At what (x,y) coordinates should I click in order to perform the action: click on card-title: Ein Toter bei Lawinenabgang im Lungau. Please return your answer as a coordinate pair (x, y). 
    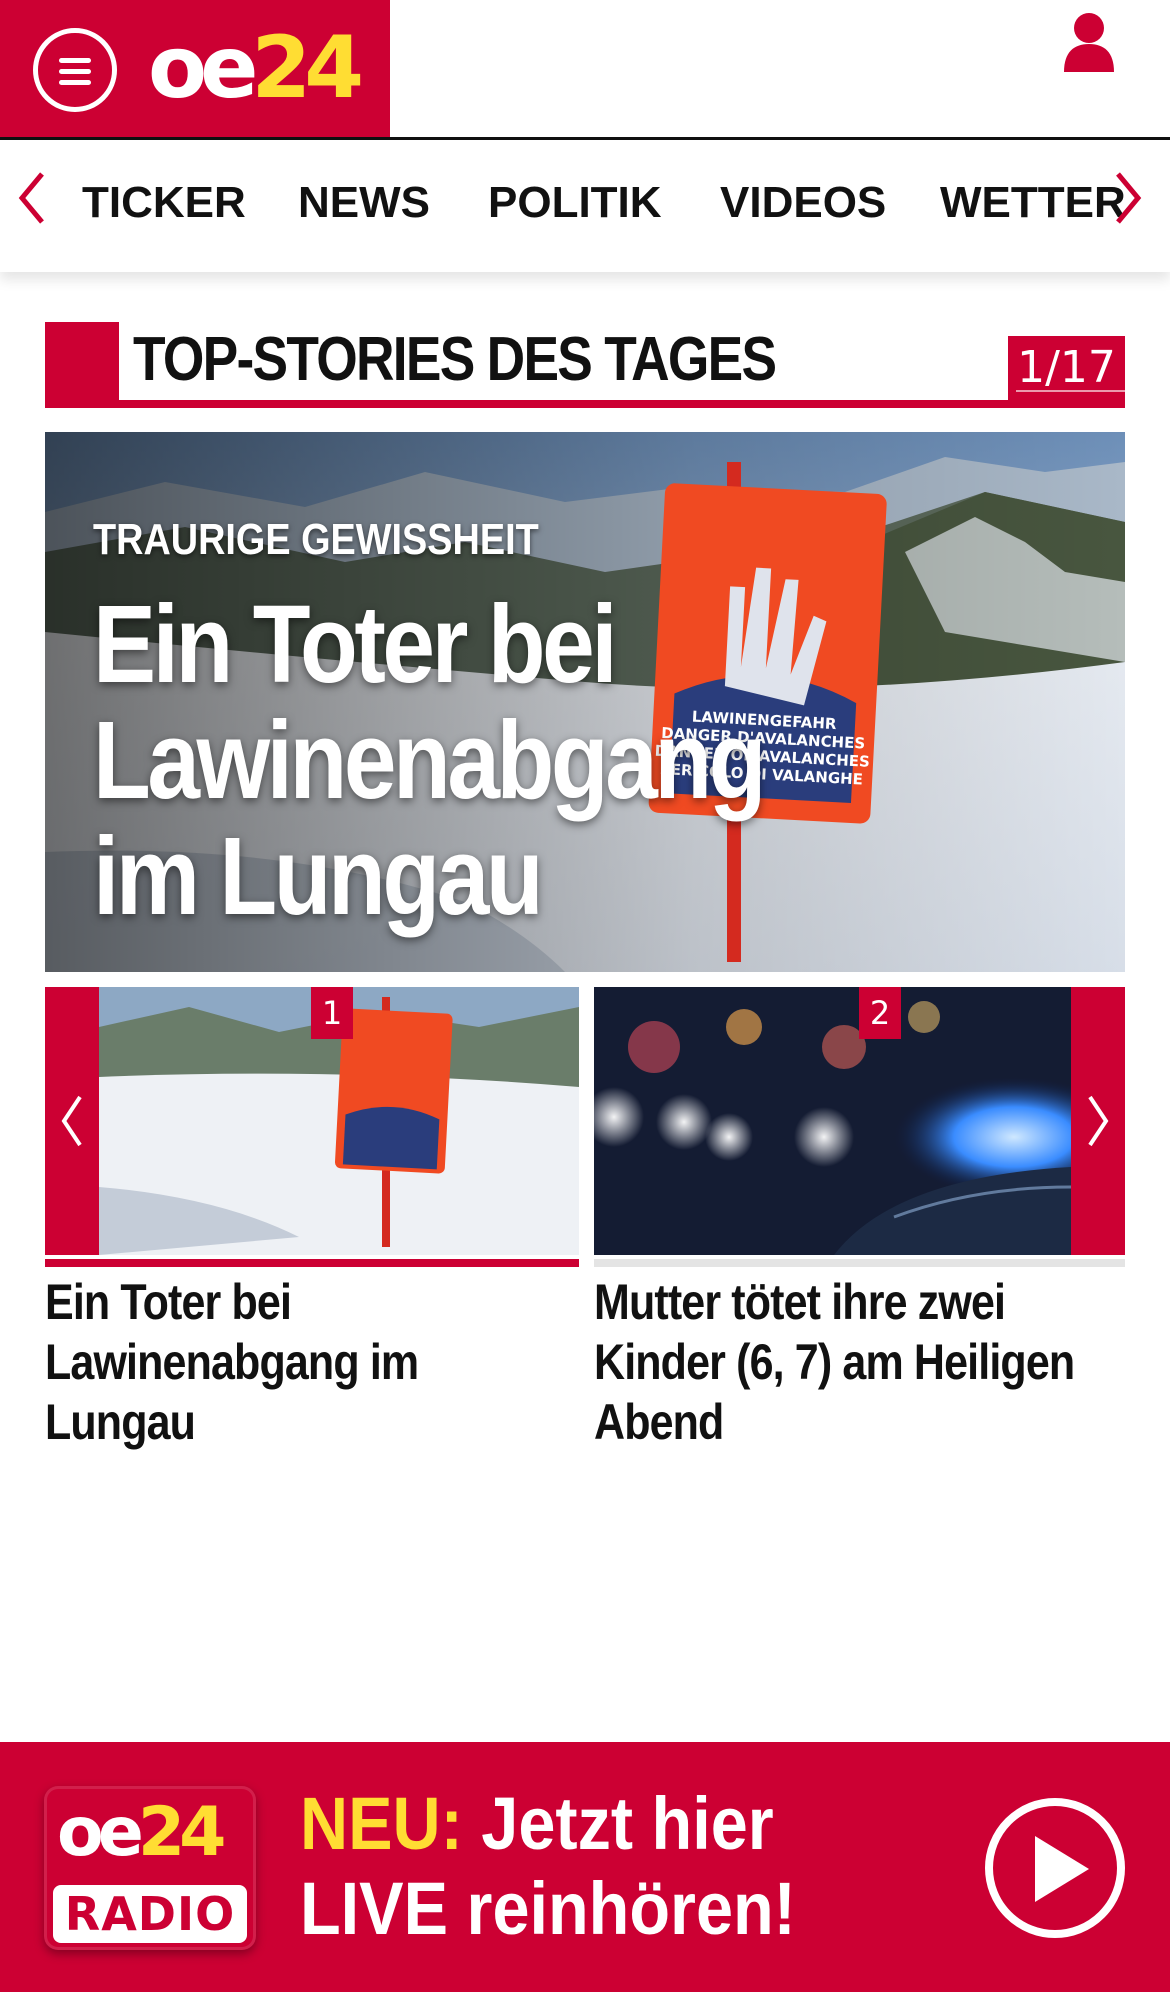
    Looking at the image, I should click on (311, 1362).